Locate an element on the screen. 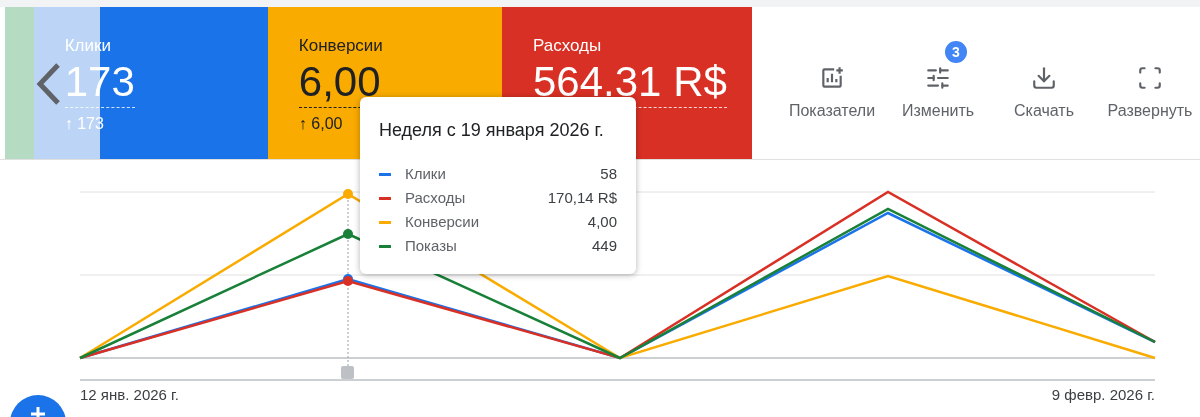 The height and width of the screenshot is (417, 1200). legend-value: 58 is located at coordinates (608, 173).